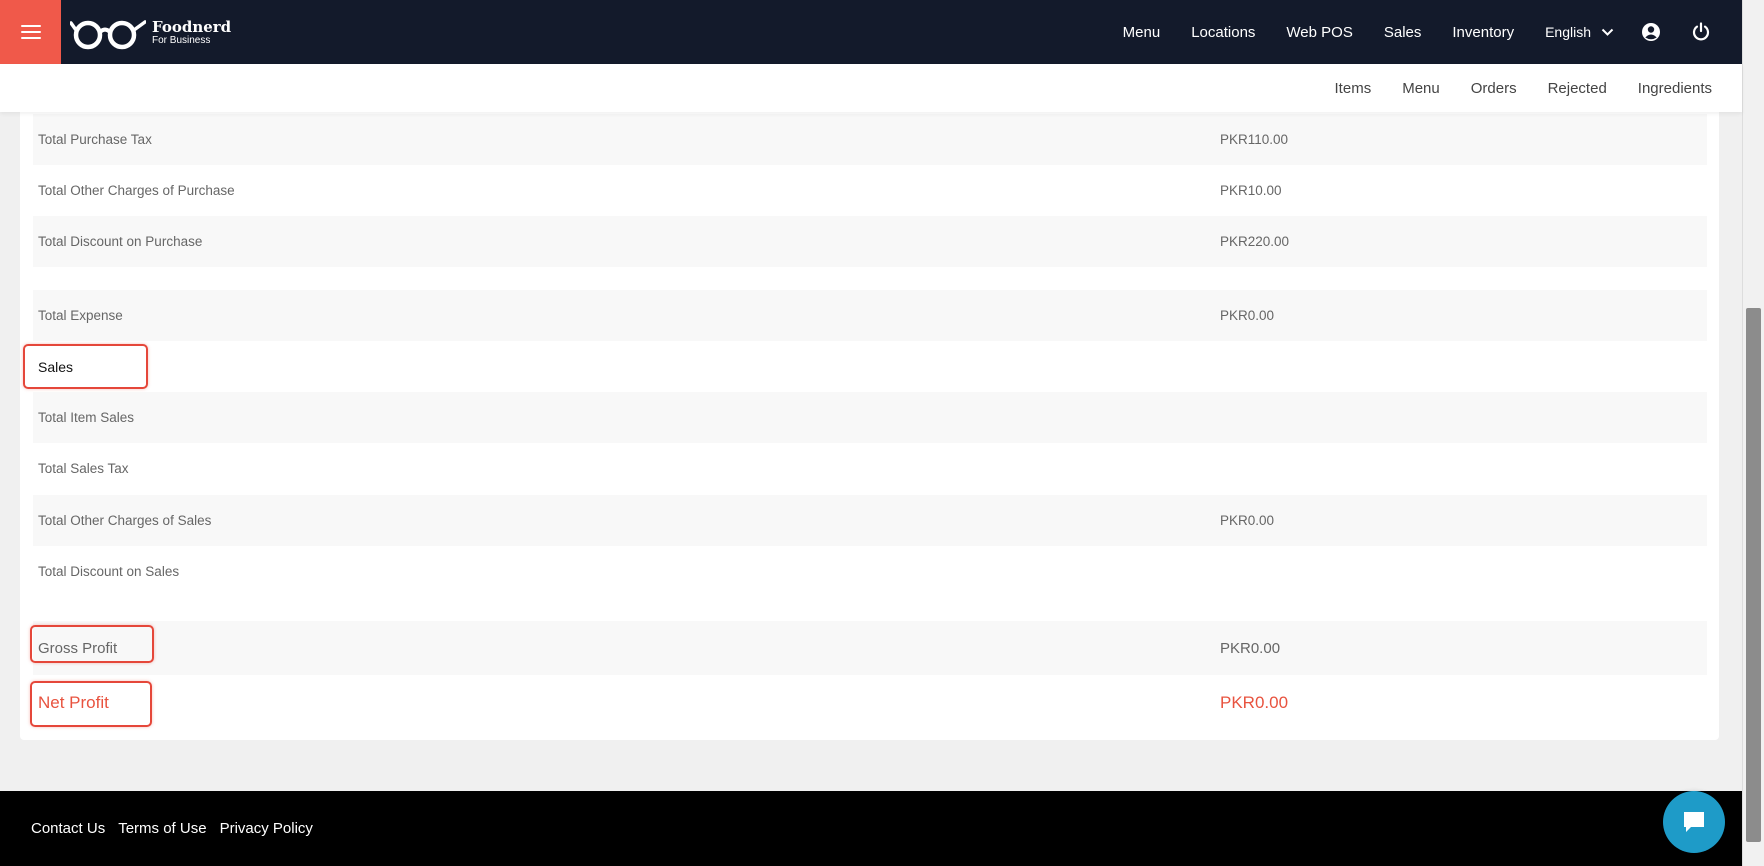 Image resolution: width=1764 pixels, height=866 pixels. What do you see at coordinates (120, 241) in the screenshot?
I see `row-label: Total Discount on Purchase` at bounding box center [120, 241].